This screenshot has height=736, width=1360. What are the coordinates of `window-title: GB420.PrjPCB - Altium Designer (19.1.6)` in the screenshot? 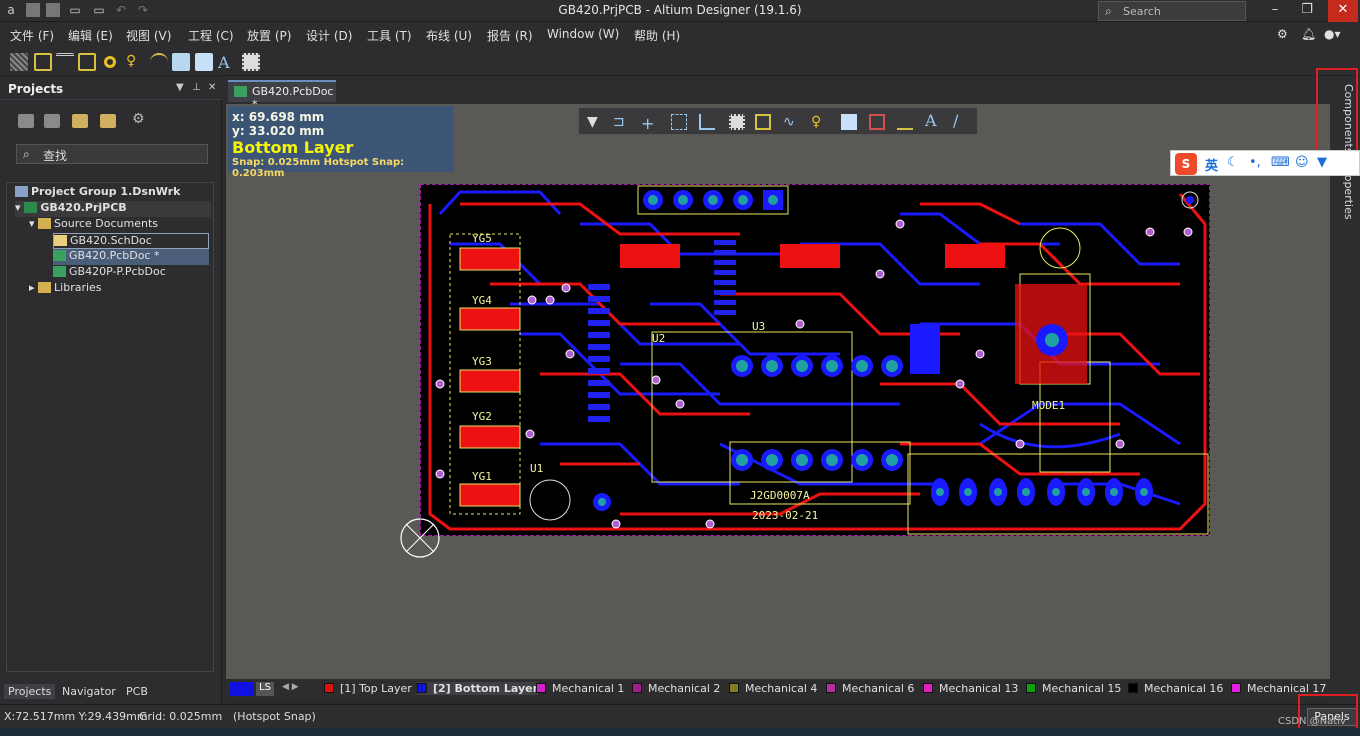 It's located at (680, 10).